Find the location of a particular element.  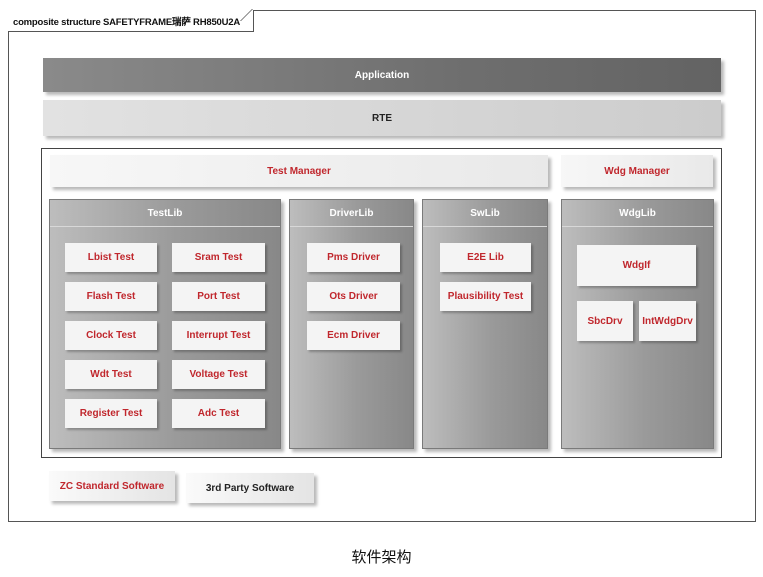

intwdgdrv: IntWdgDrv is located at coordinates (667, 321).